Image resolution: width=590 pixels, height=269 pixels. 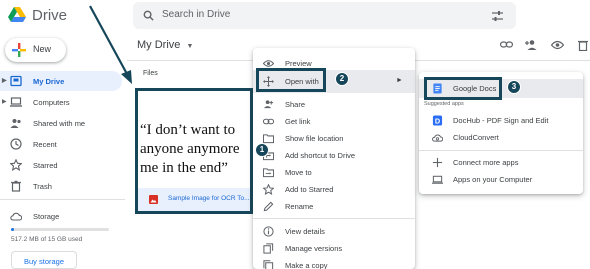 I want to click on menu-item-add-shortcut: Add shortcut to Drive, so click(x=334, y=155).